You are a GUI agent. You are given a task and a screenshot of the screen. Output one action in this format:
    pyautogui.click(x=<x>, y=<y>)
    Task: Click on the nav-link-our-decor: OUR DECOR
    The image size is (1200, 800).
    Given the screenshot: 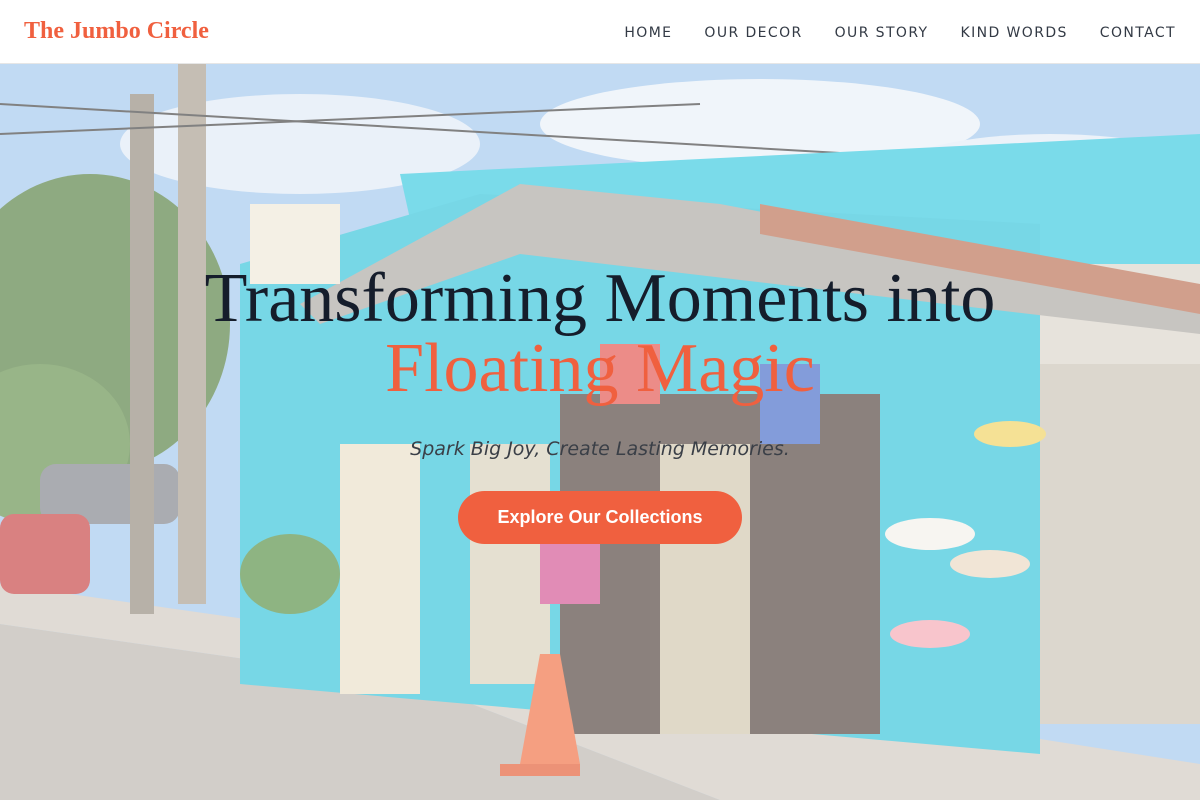 What is the action you would take?
    pyautogui.click(x=753, y=33)
    